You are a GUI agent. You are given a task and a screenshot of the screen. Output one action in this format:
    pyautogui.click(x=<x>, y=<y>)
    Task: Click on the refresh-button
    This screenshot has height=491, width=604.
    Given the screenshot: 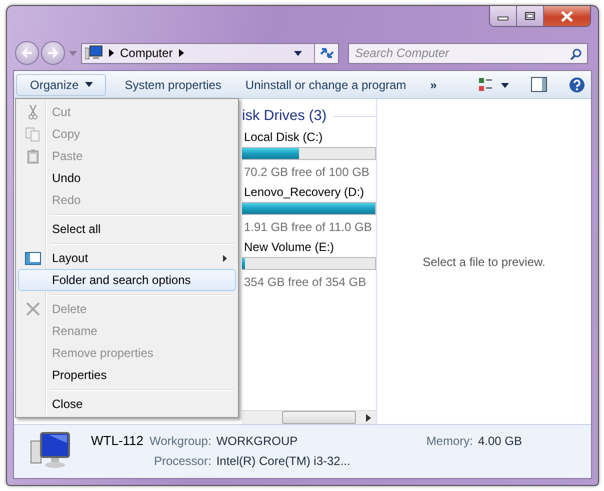 What is the action you would take?
    pyautogui.click(x=326, y=53)
    